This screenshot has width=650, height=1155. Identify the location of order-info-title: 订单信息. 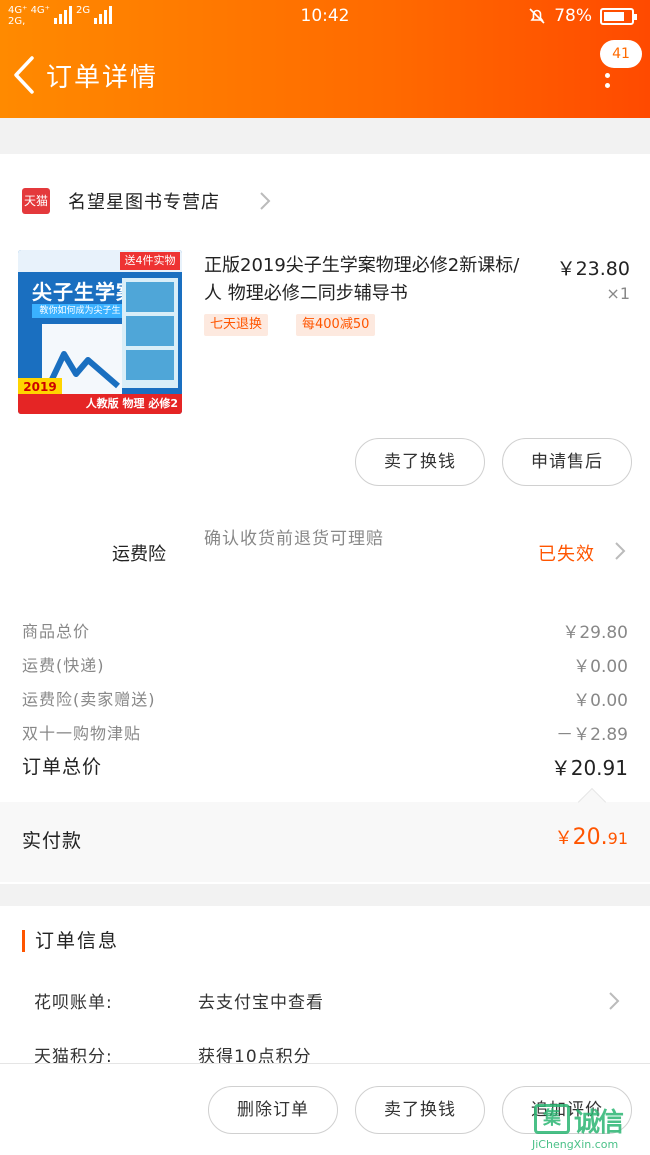
(70, 941).